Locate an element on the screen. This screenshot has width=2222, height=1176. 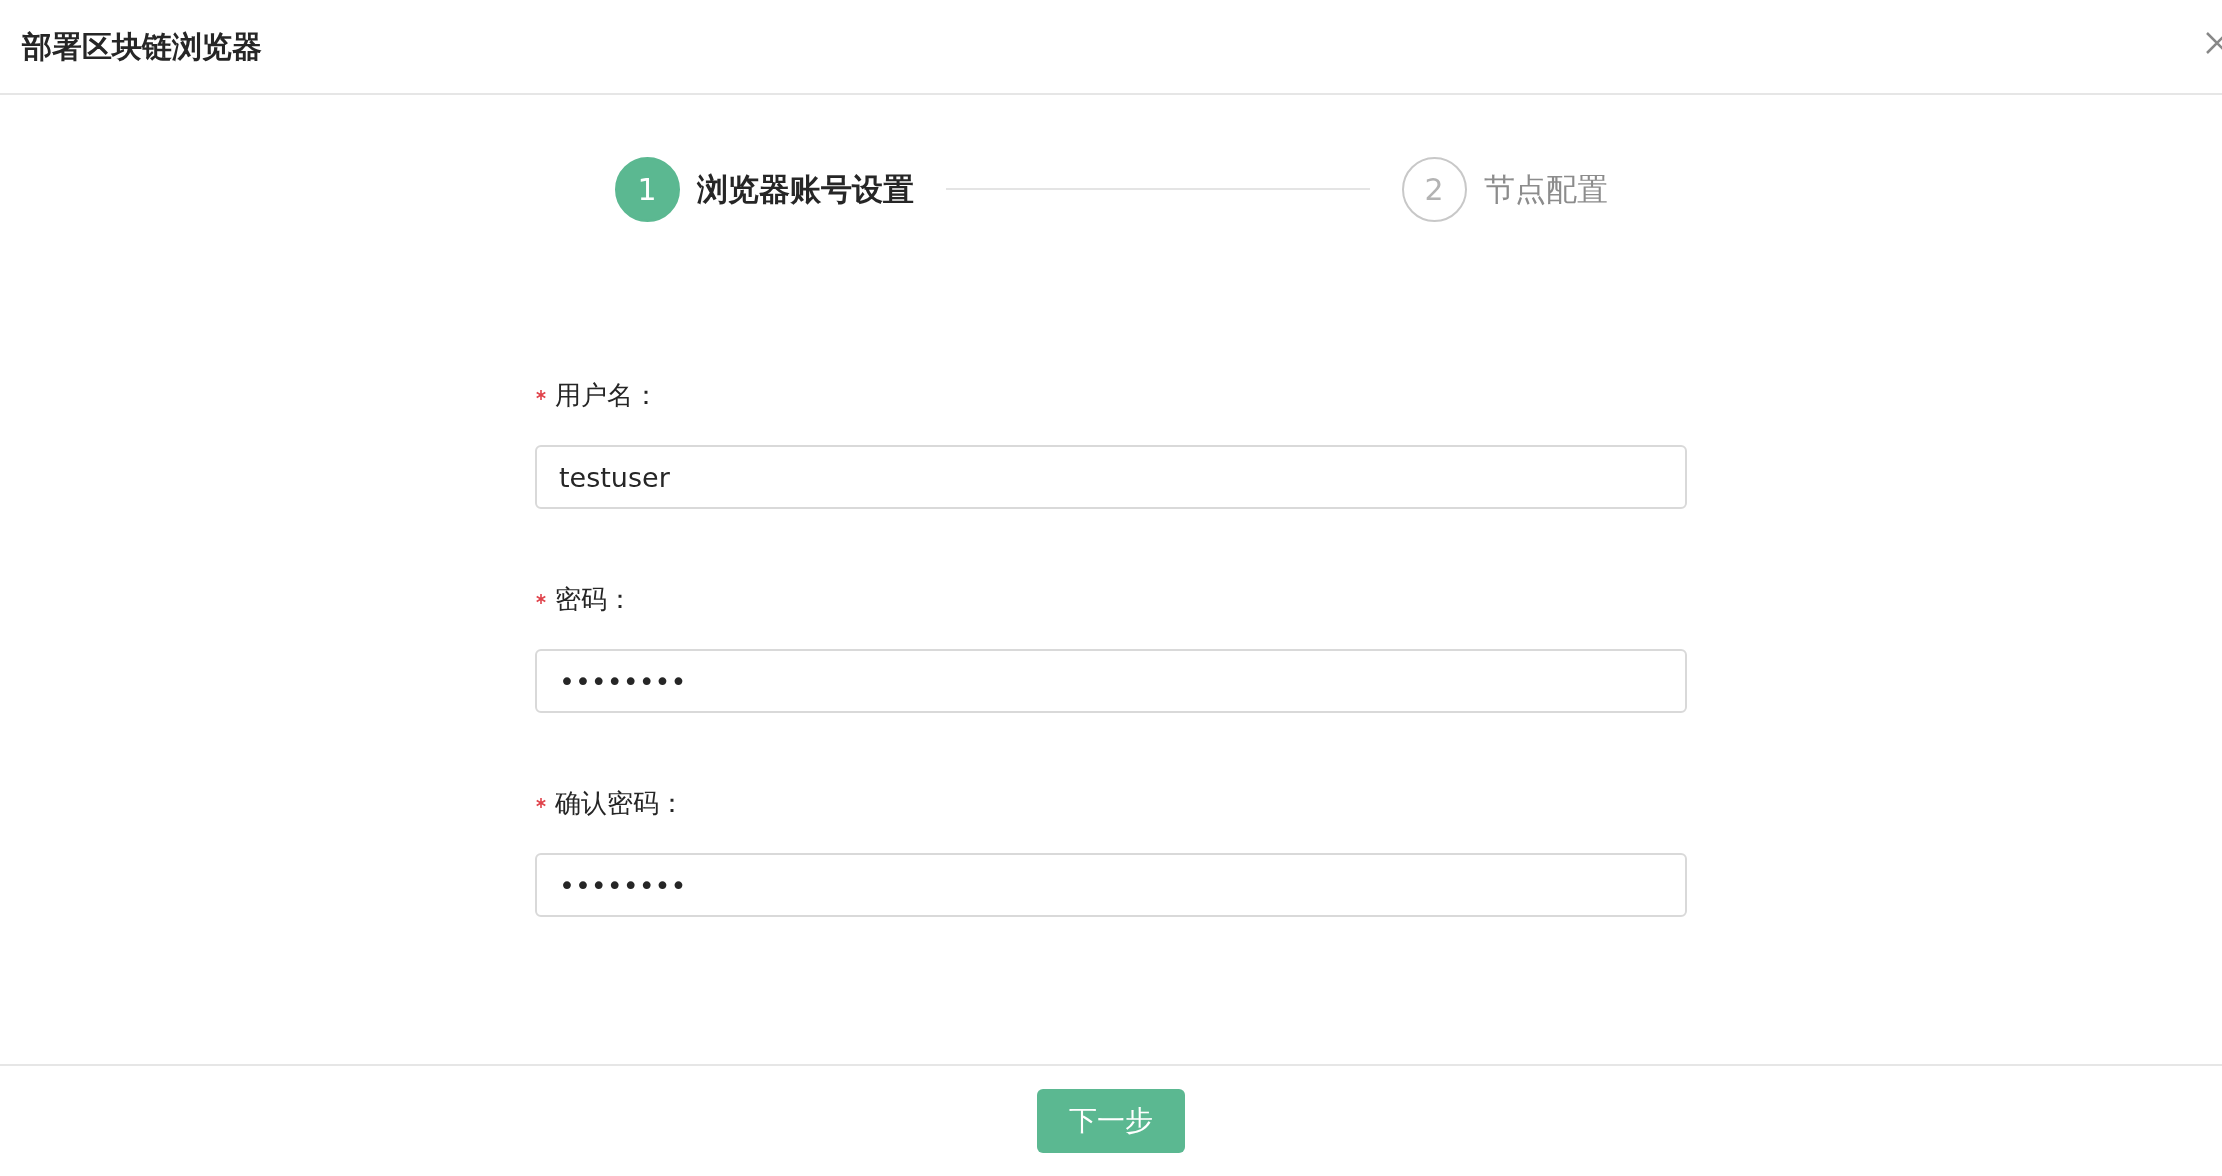
step-number: 2 is located at coordinates (1434, 189).